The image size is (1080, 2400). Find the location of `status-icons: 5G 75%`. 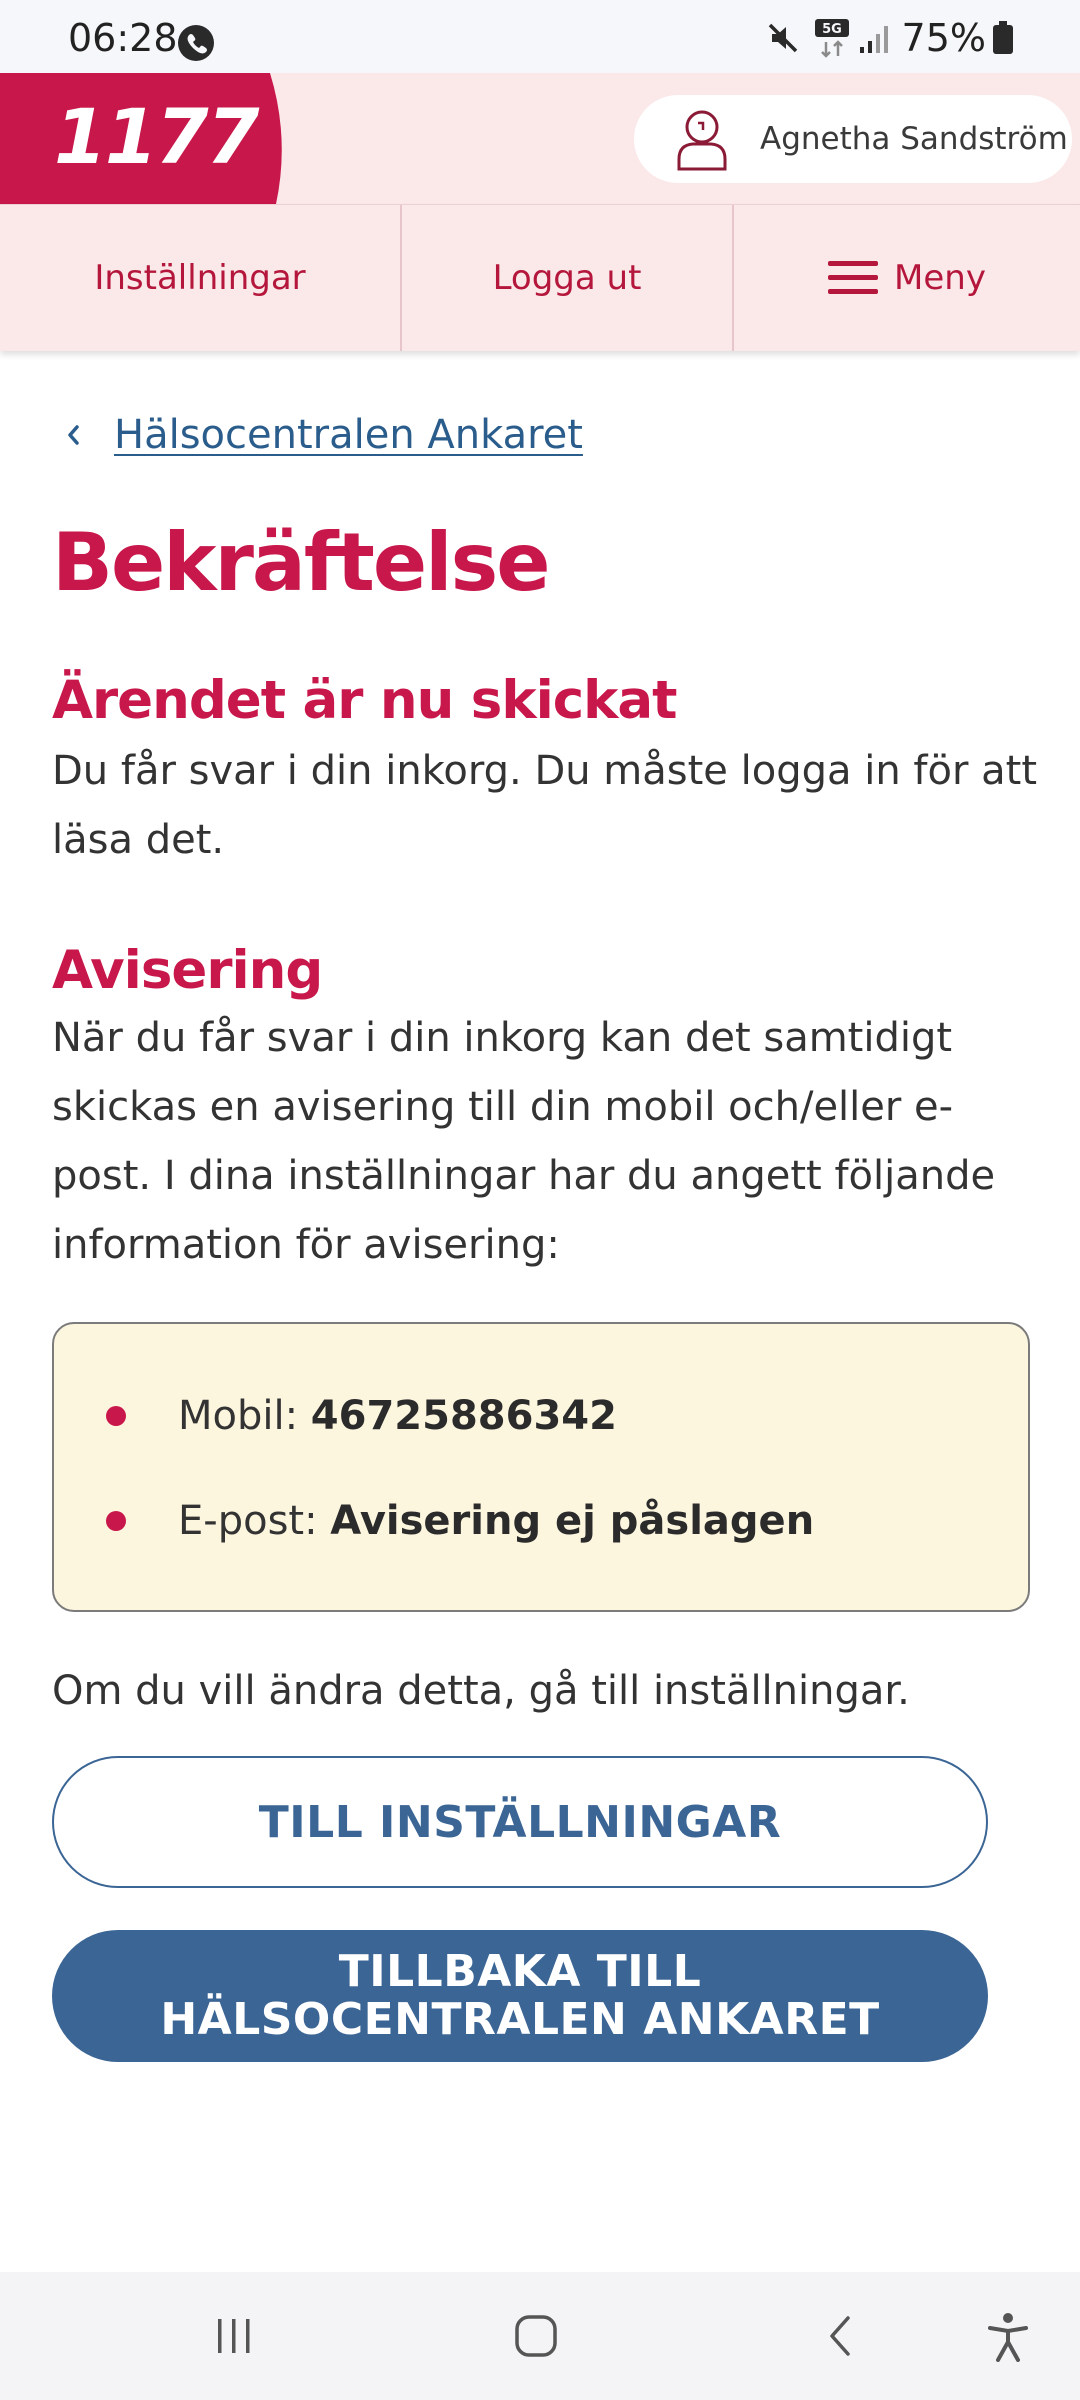

status-icons: 5G 75% is located at coordinates (889, 38).